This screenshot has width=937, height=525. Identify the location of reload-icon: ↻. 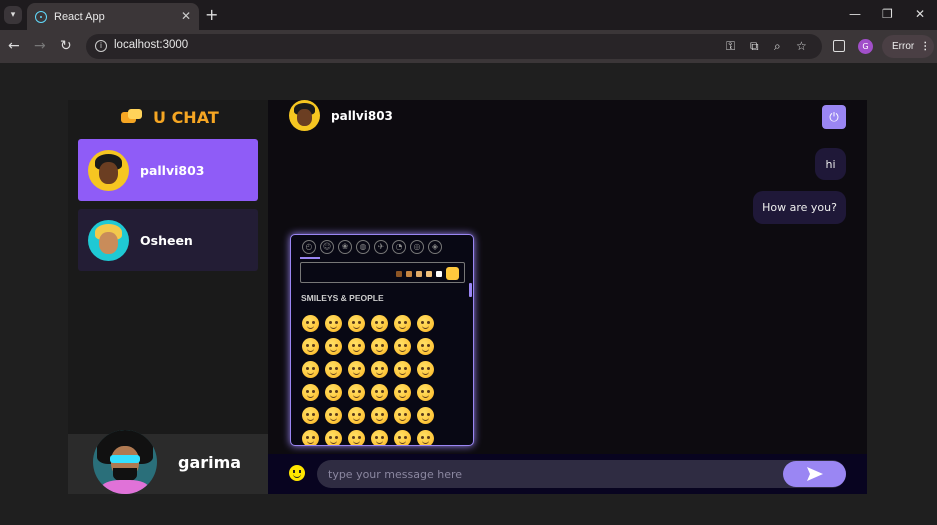
(66, 46).